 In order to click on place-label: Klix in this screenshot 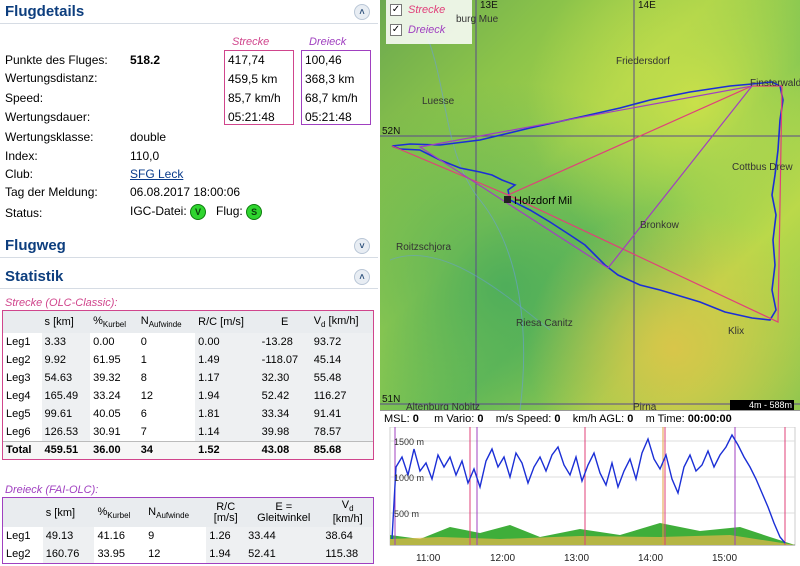, I will do `click(736, 331)`.